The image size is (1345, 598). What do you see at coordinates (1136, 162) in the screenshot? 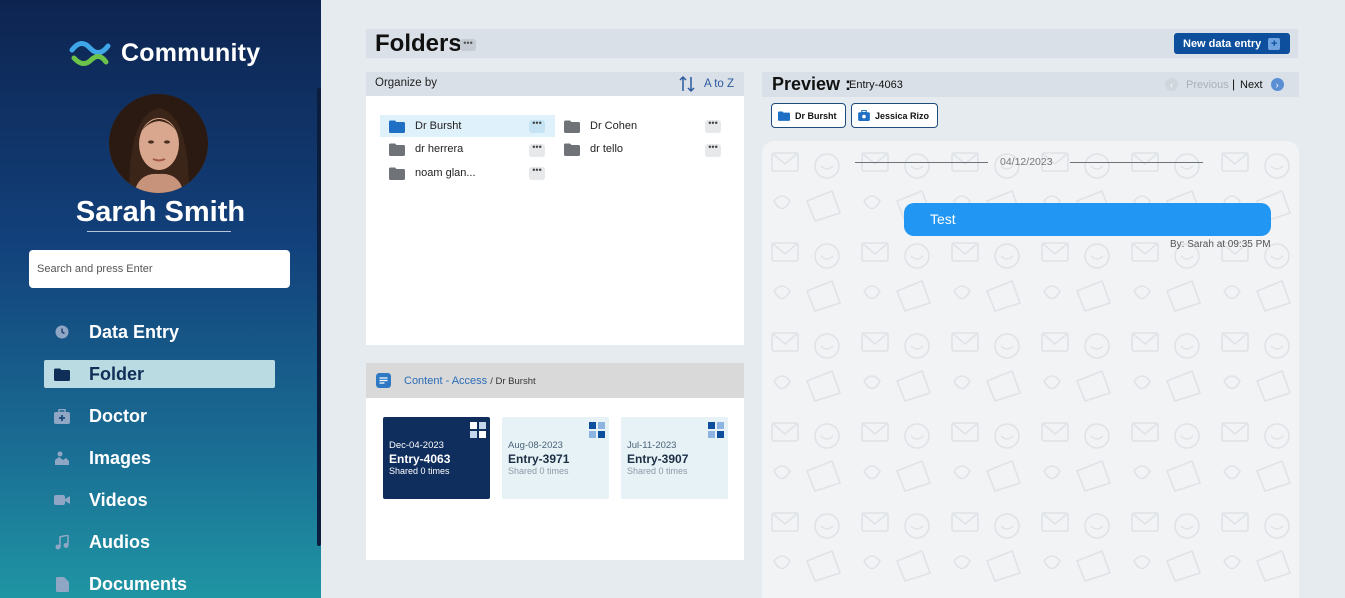
I see `date-divider-right` at bounding box center [1136, 162].